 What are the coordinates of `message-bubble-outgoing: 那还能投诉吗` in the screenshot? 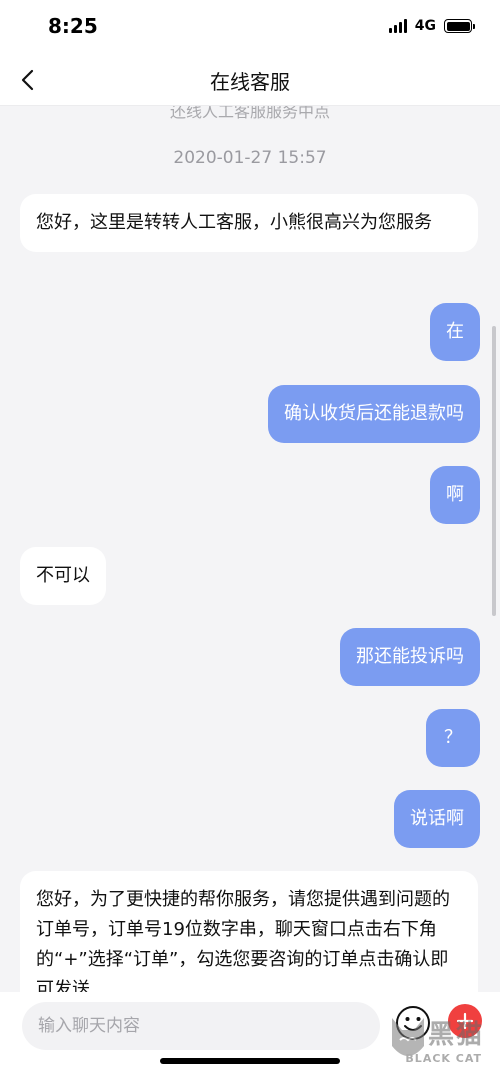 It's located at (410, 657).